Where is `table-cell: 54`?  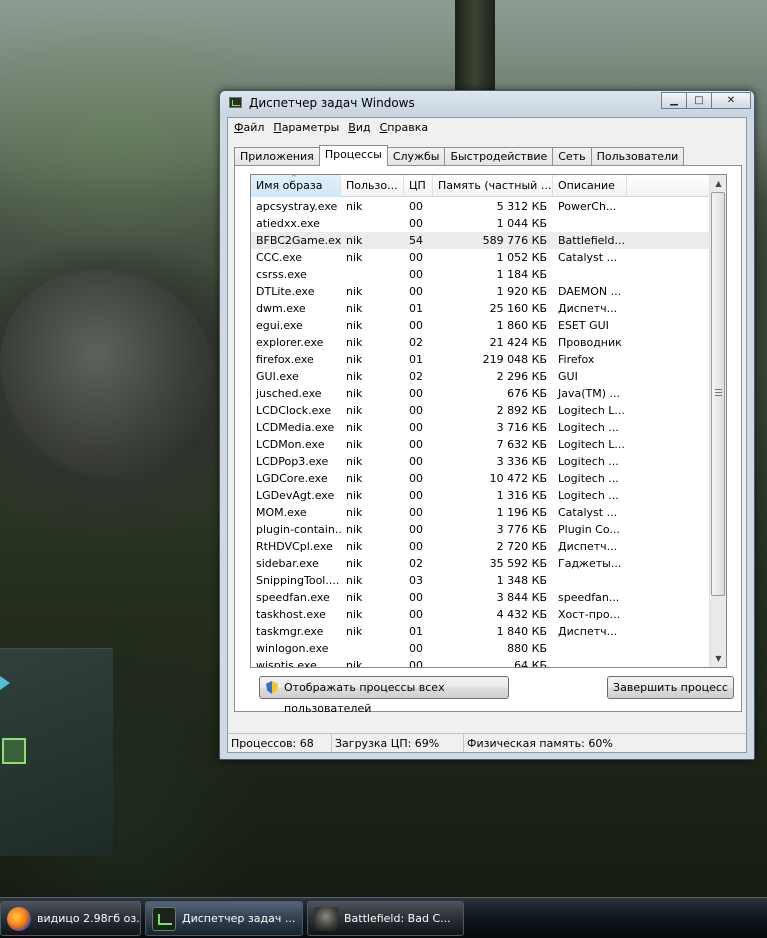 table-cell: 54 is located at coordinates (416, 240).